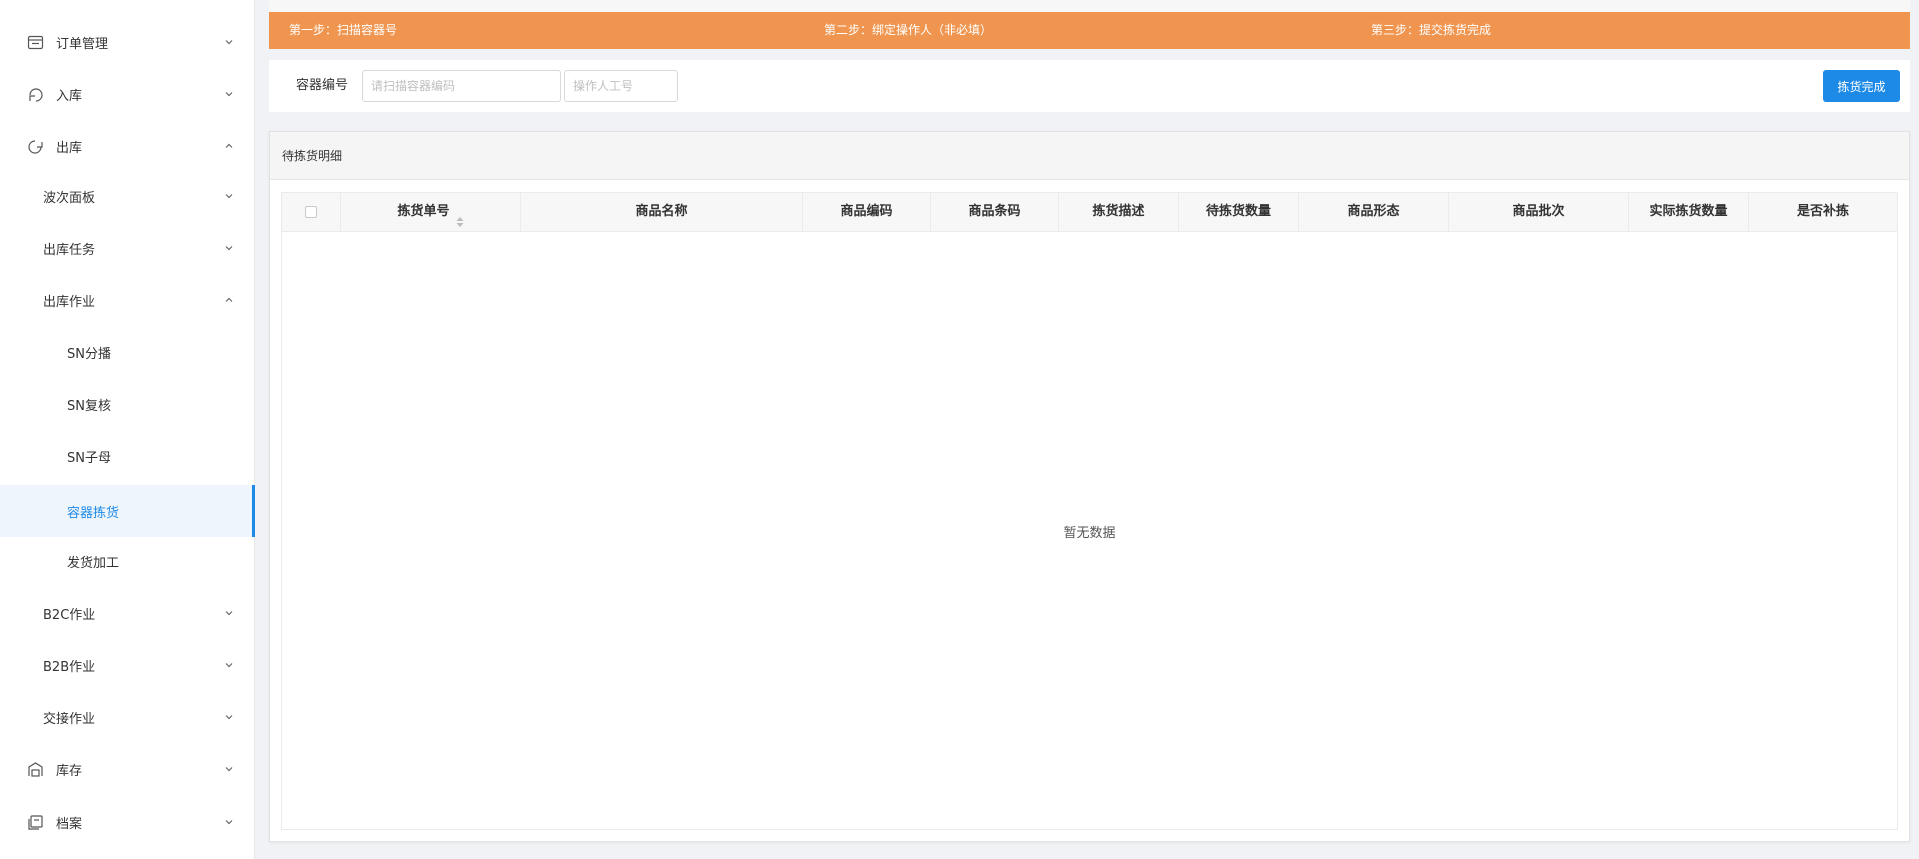  I want to click on inbound-icon, so click(35, 94).